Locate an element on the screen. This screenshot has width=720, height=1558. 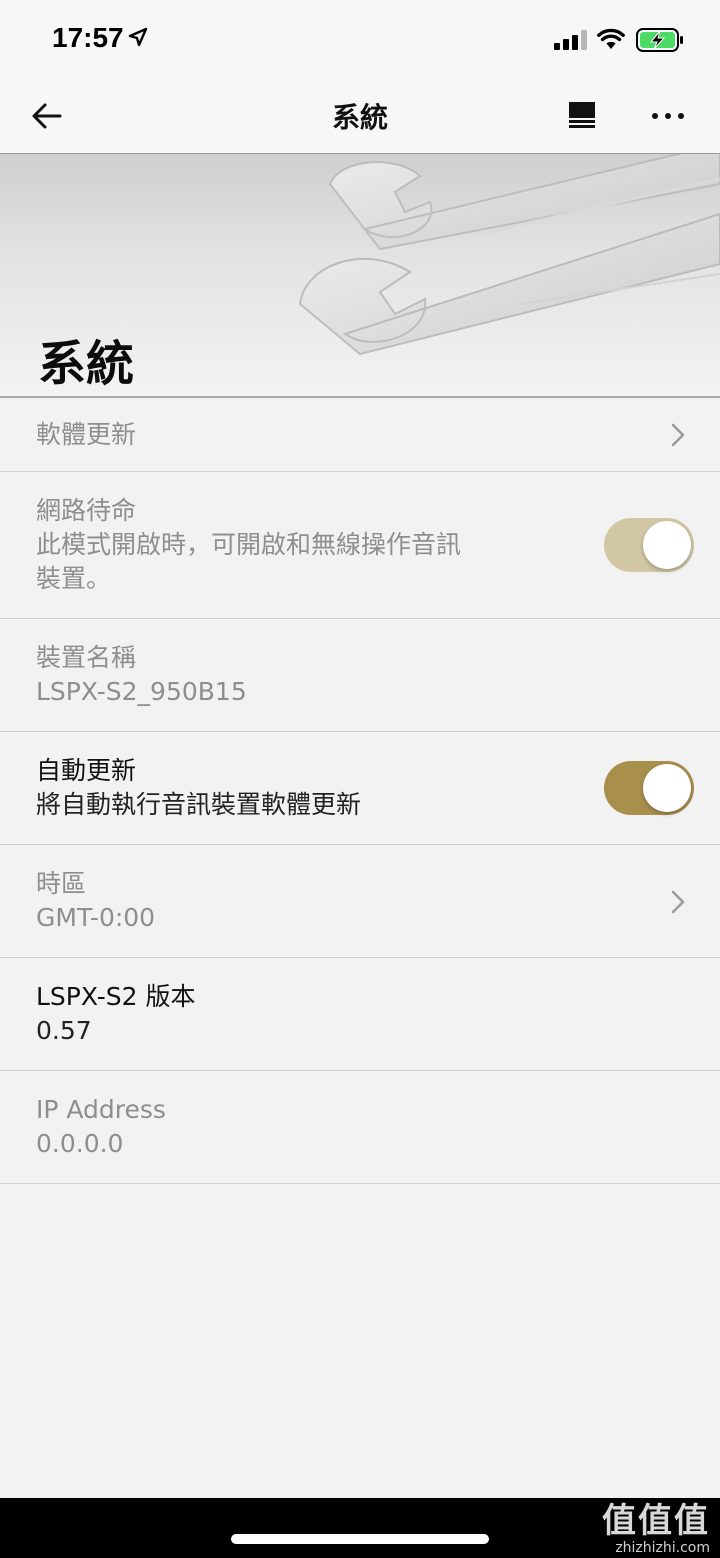
ip-address-label: IP Address is located at coordinates (101, 1109).